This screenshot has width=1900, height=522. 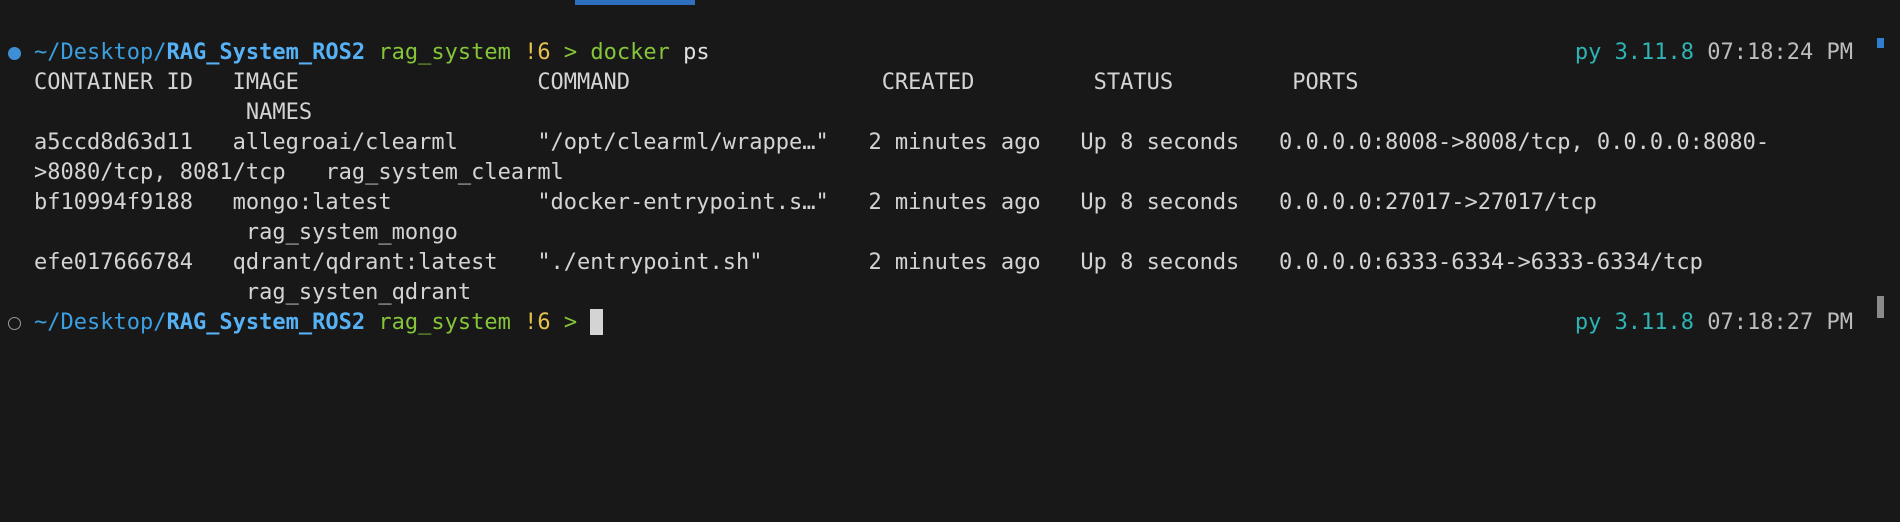 I want to click on row-line: rag_systen_qdrant, so click(x=253, y=292).